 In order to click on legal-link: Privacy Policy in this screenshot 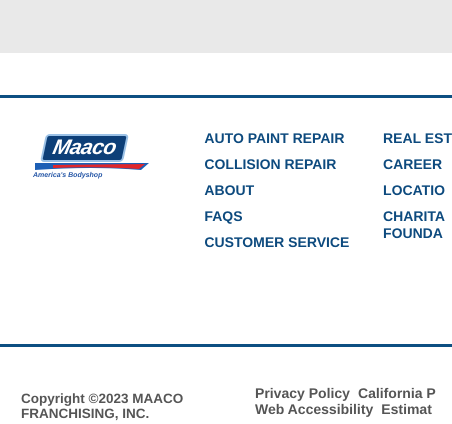, I will do `click(302, 393)`.